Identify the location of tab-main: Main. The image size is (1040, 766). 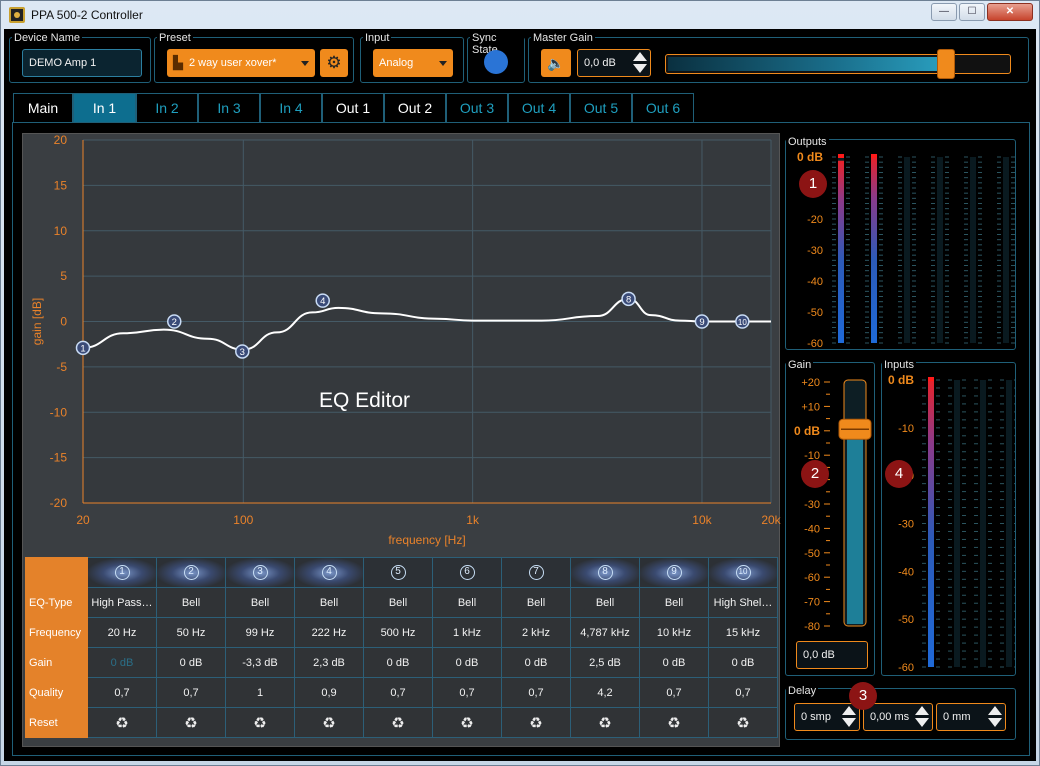
(43, 107).